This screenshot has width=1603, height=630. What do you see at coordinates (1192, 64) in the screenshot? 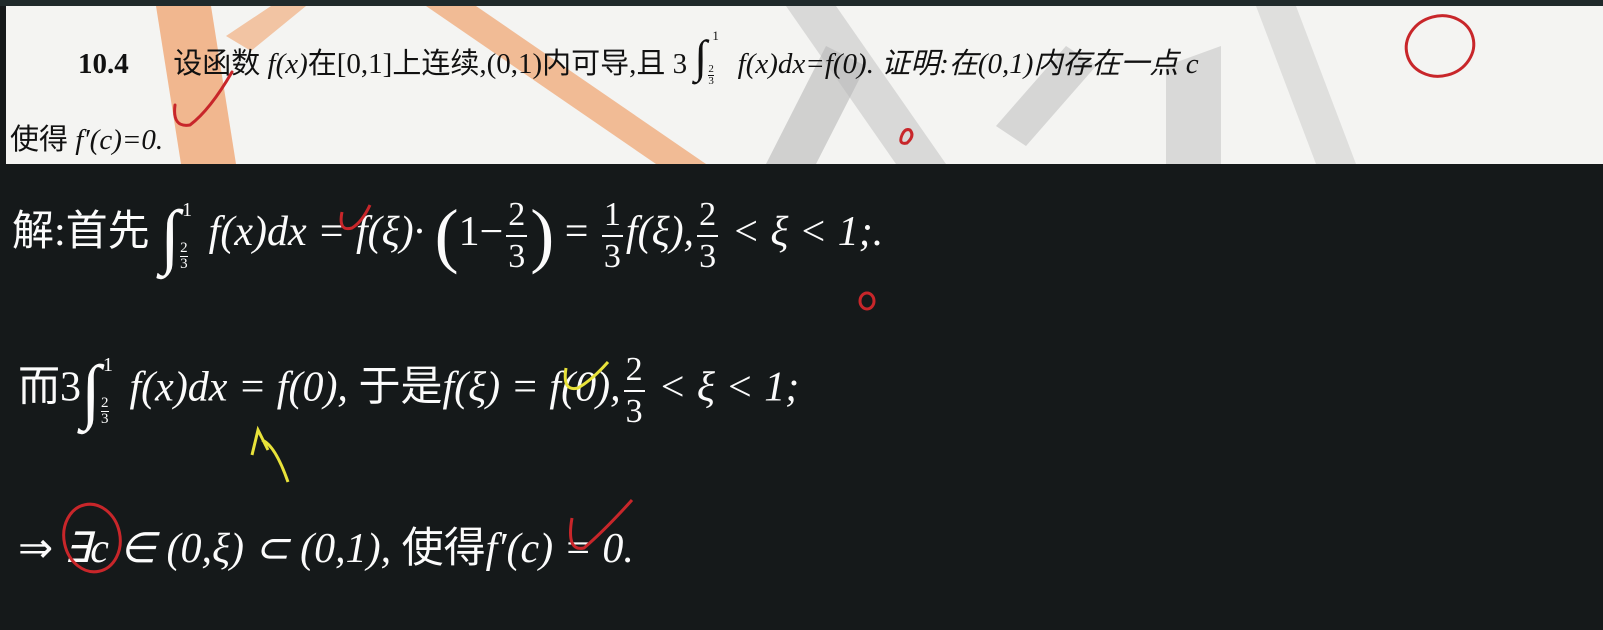
I see `problem-text-tail: c` at bounding box center [1192, 64].